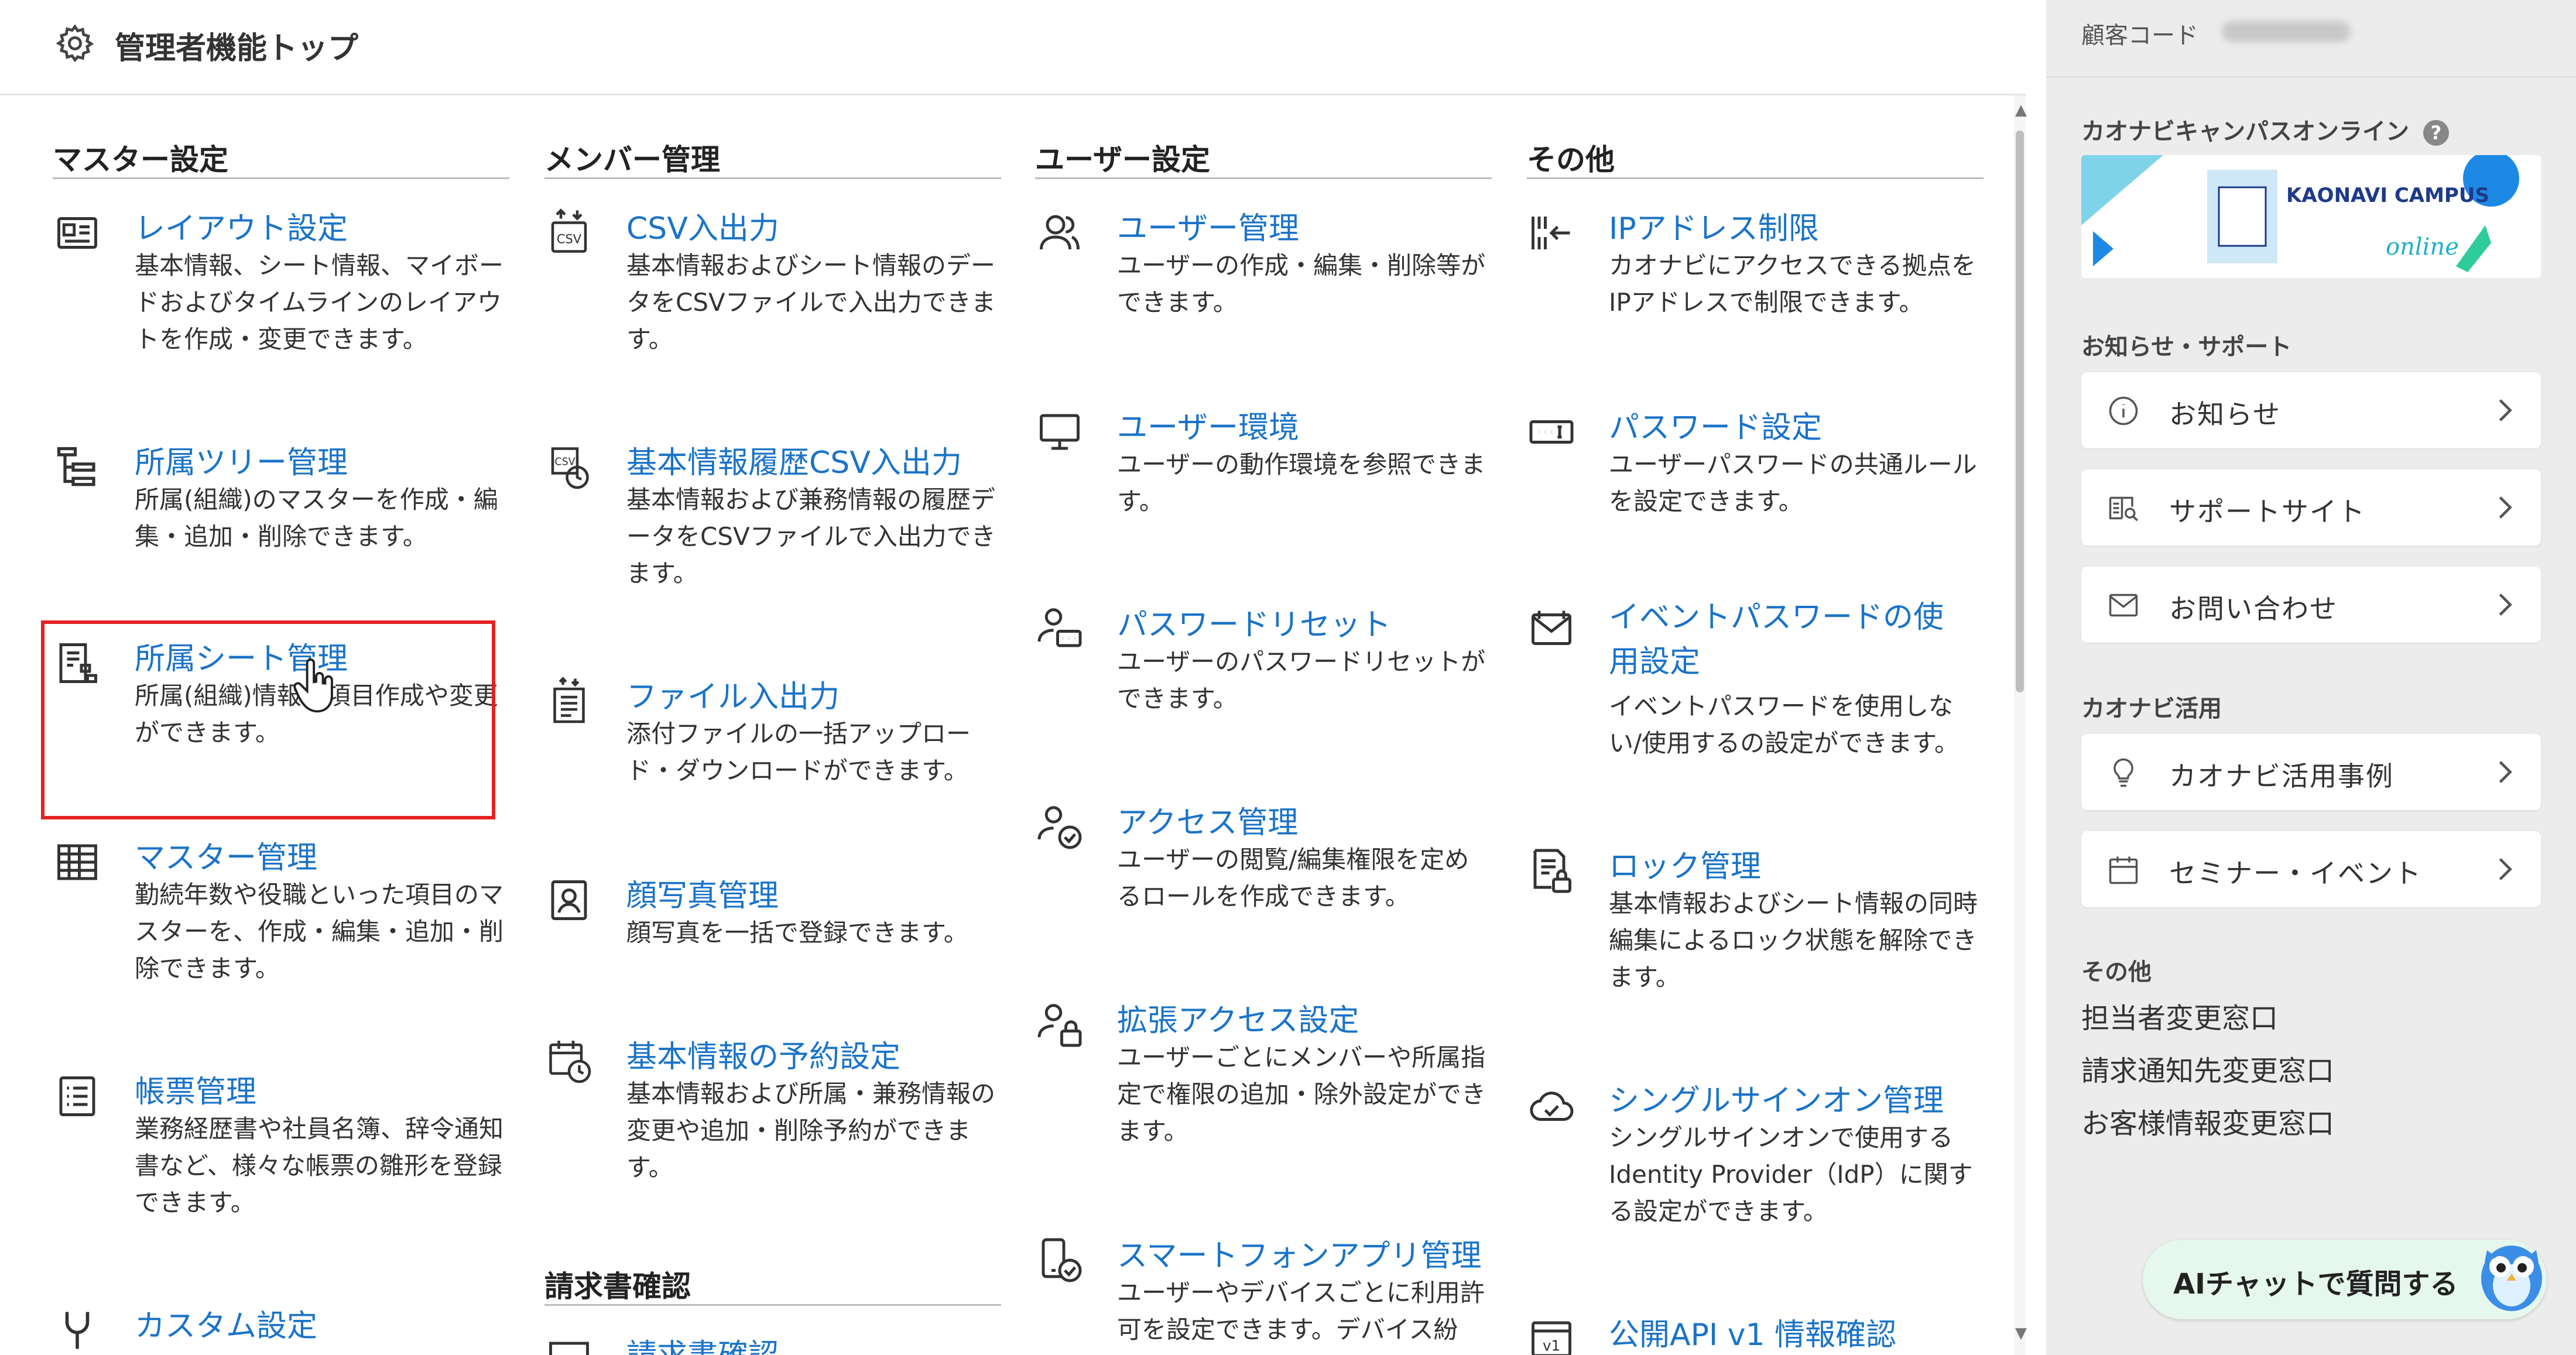 This screenshot has height=1355, width=2576. Describe the element at coordinates (1299, 1253) in the screenshot. I see `menu-item-title: スマートフォンアプリ管理` at that location.